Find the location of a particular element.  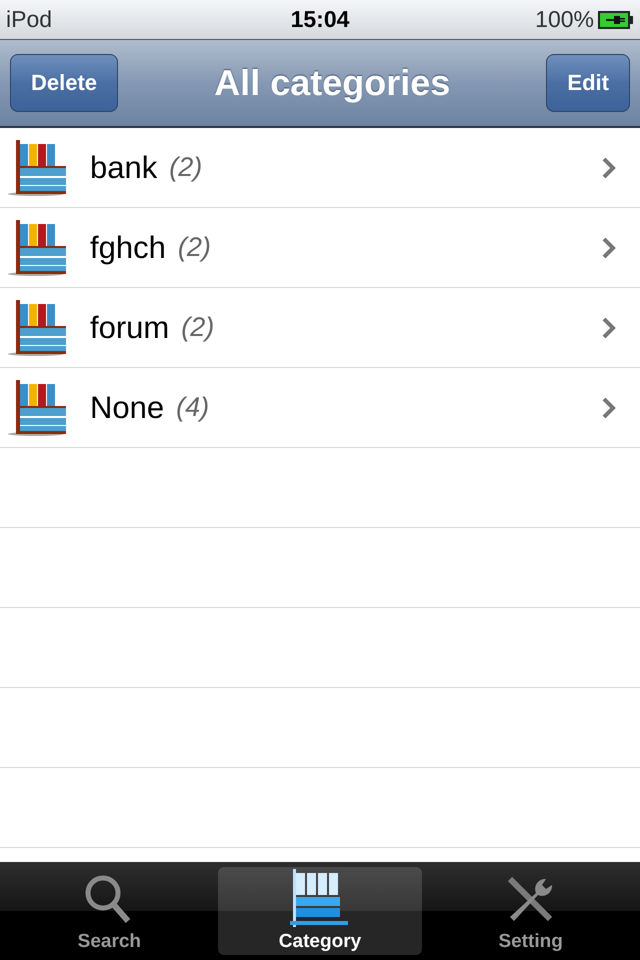

tab: Category is located at coordinates (320, 911).